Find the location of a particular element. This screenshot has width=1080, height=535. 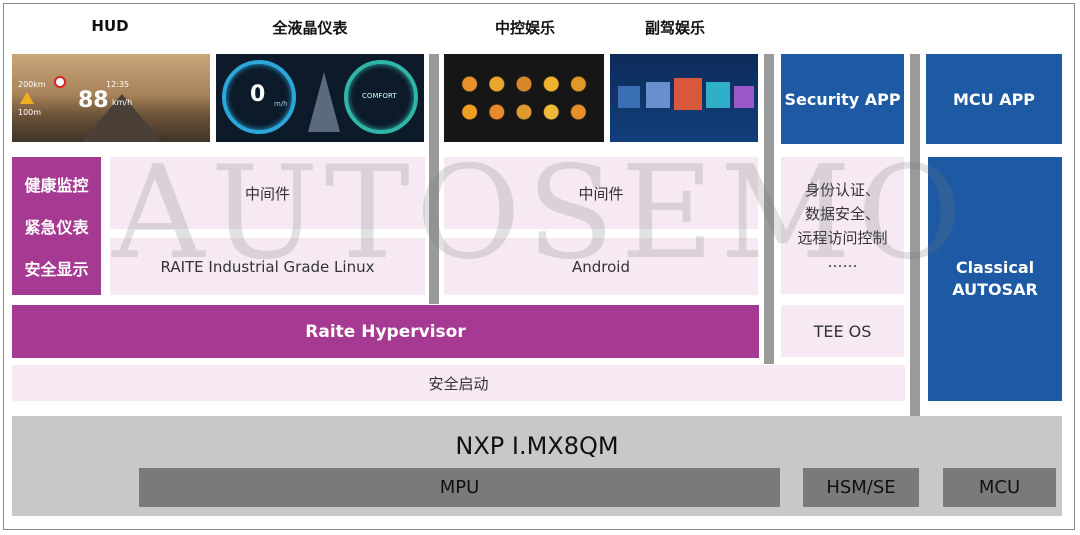

passenger-screenshot is located at coordinates (684, 98).